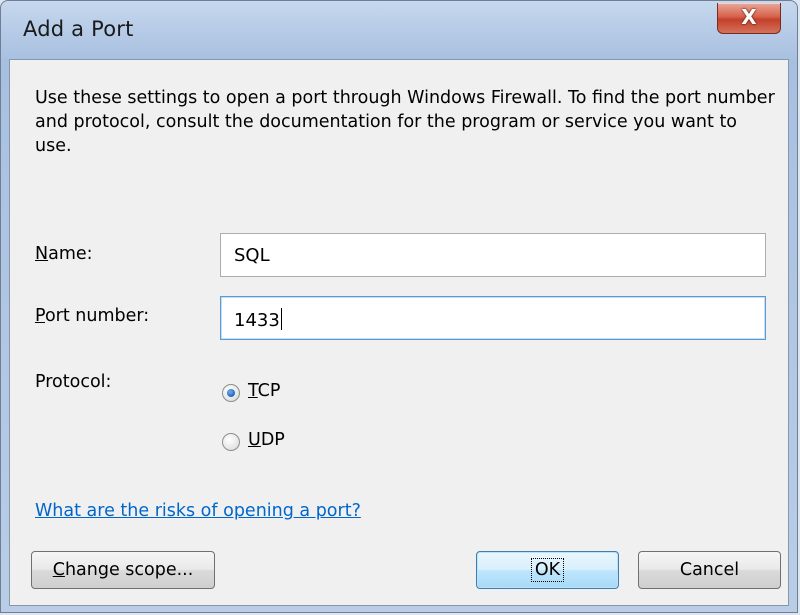  I want to click on close-icon: X, so click(749, 17).